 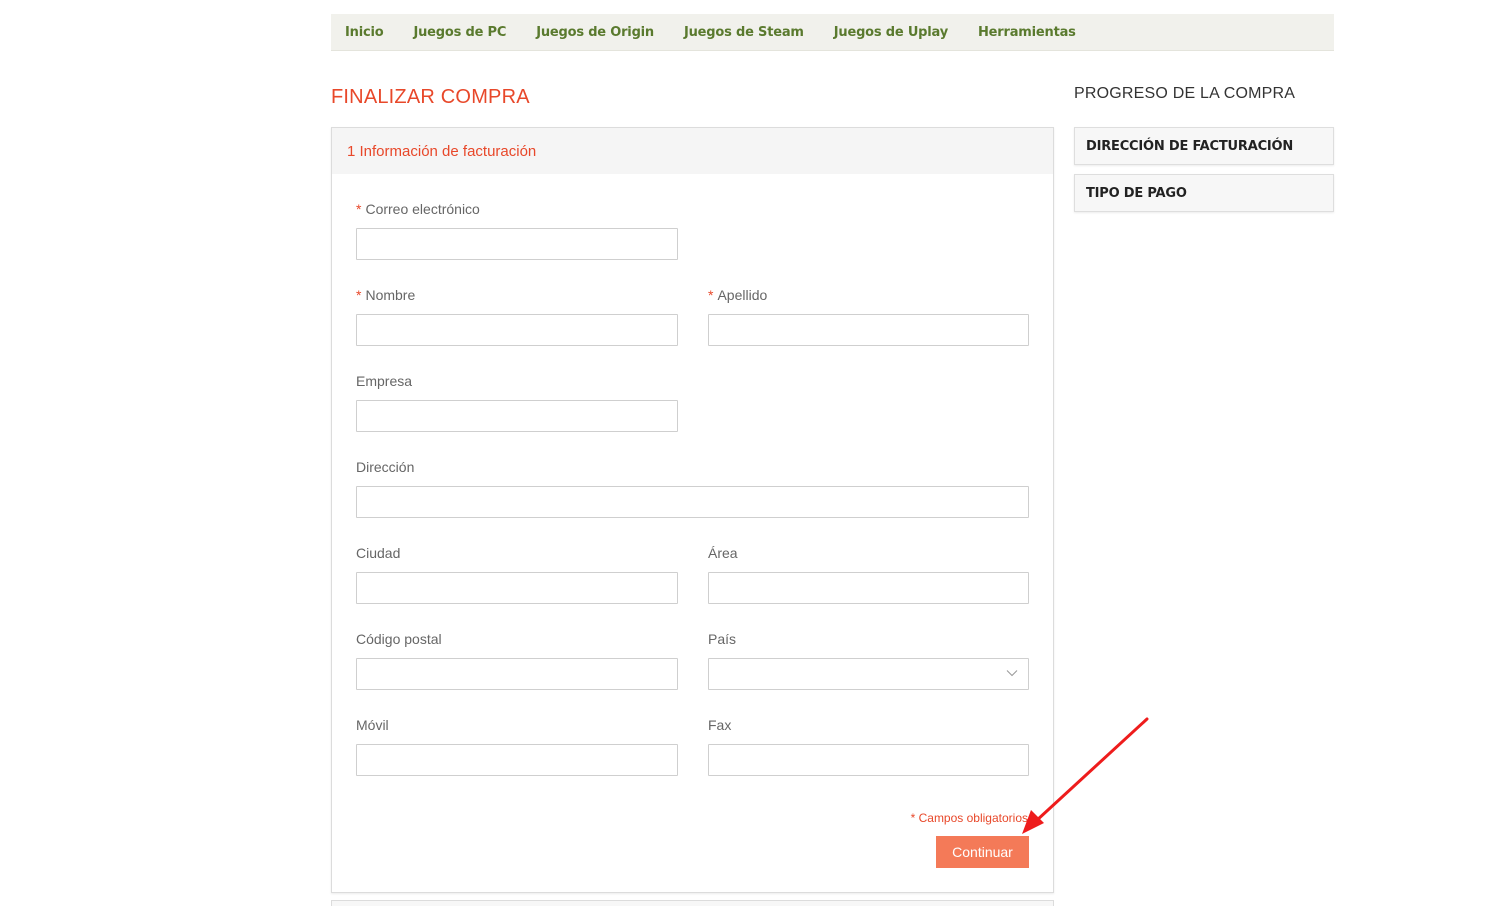 I want to click on mobile-label: Móvil, so click(x=372, y=725).